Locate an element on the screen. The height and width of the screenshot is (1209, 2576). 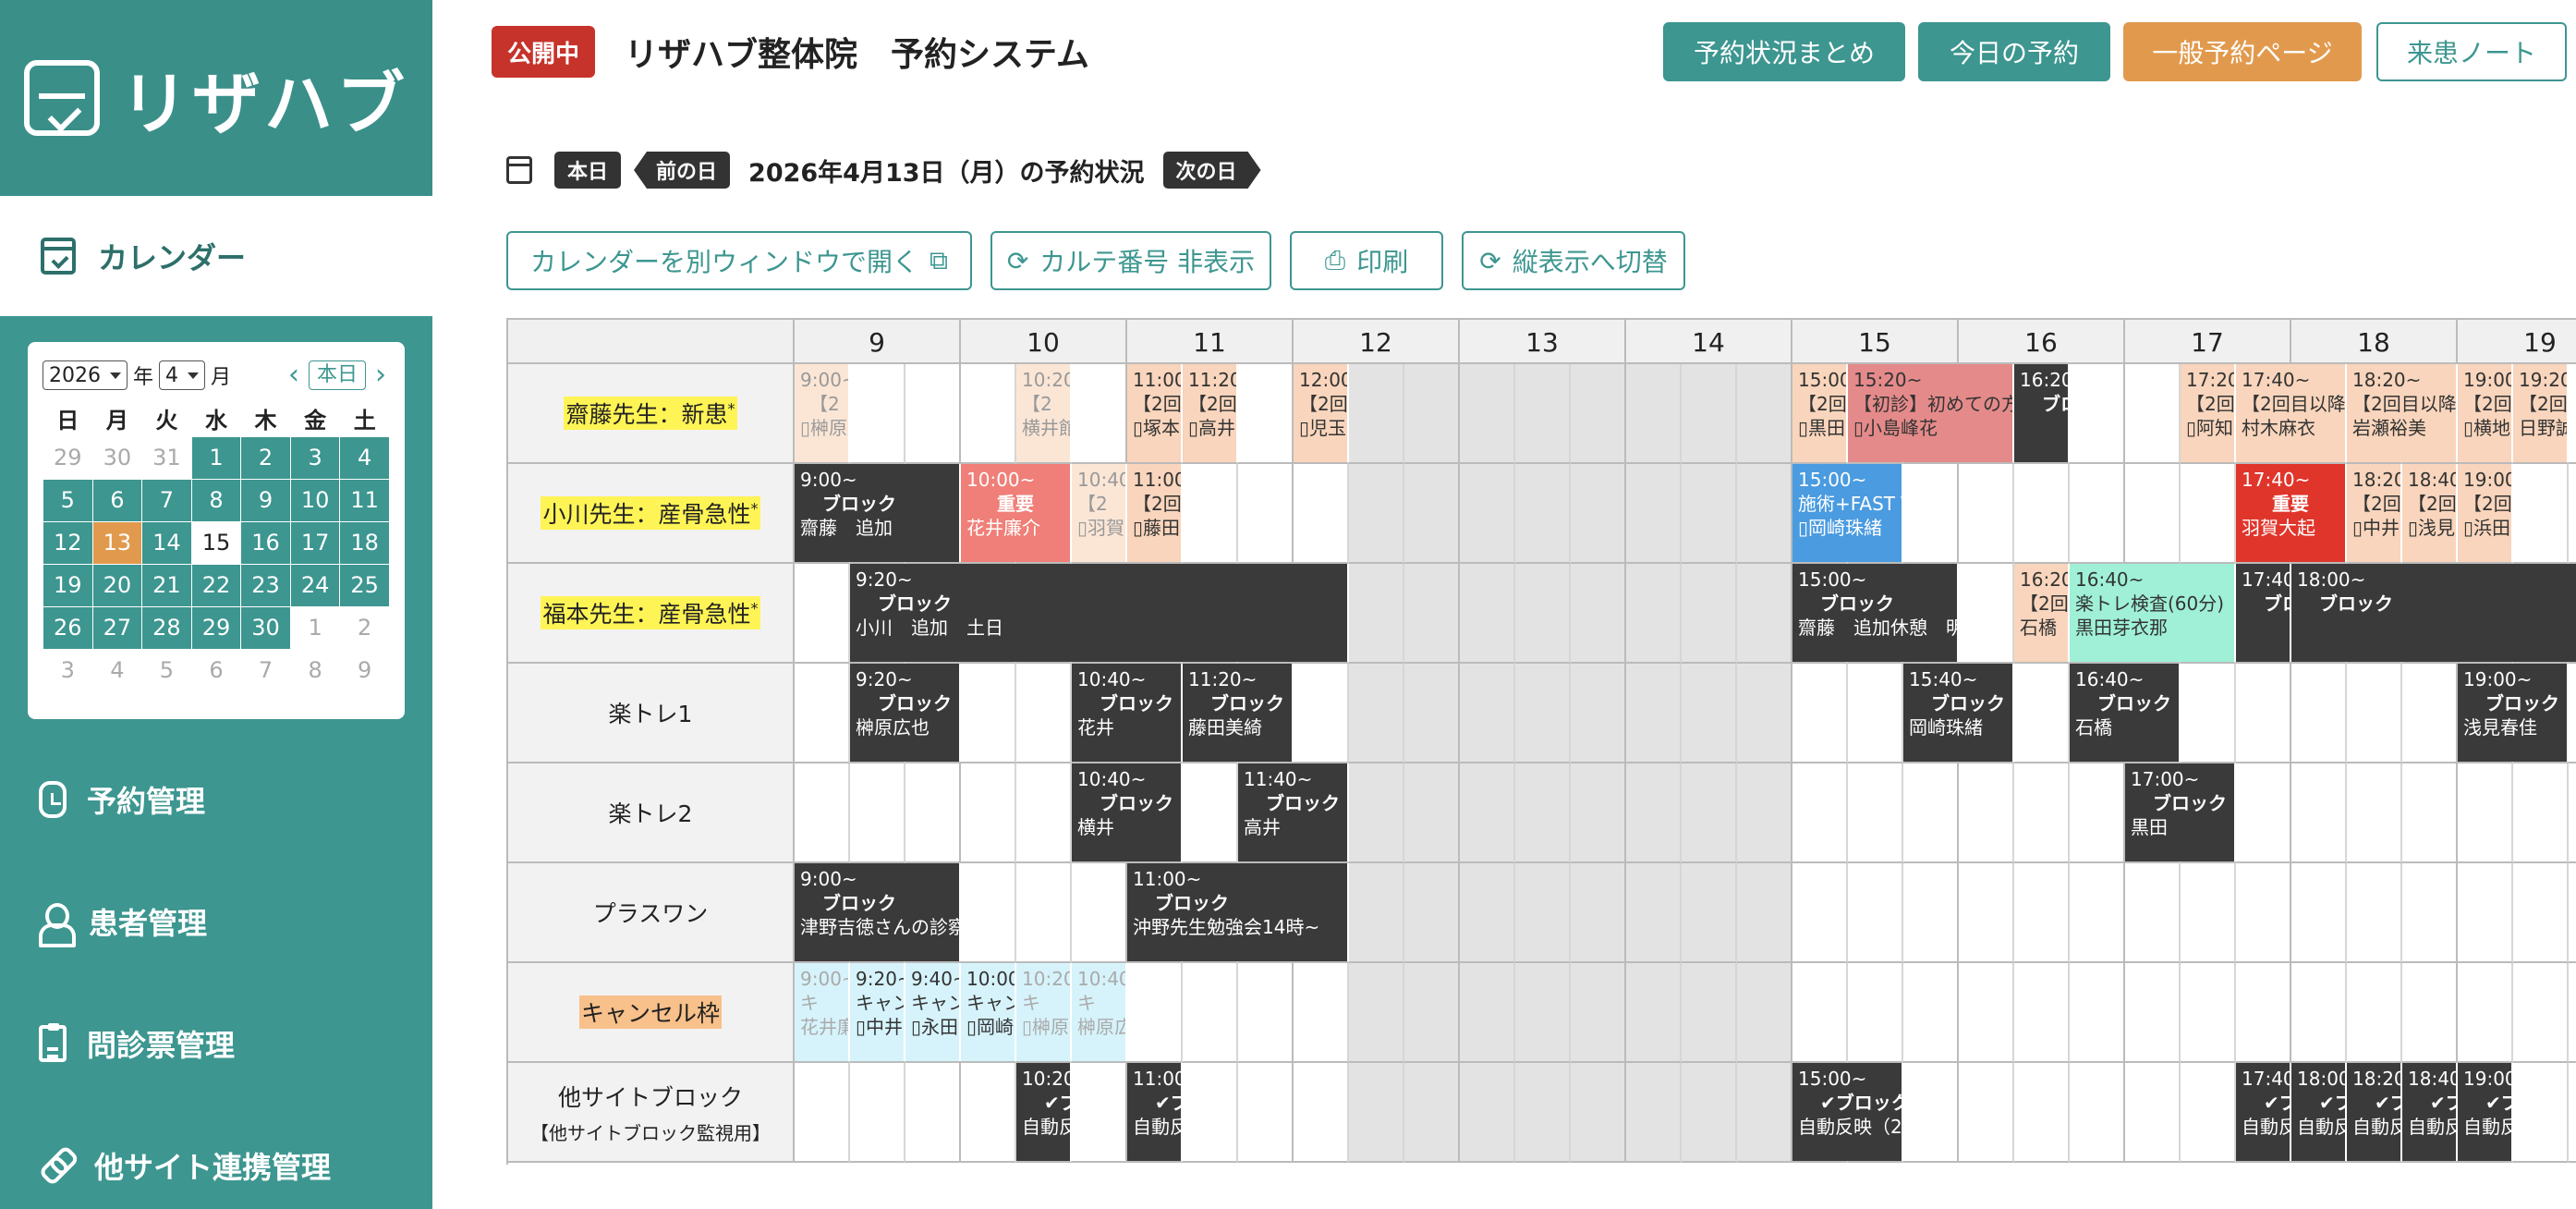
calendar-day: 17 is located at coordinates (315, 542).